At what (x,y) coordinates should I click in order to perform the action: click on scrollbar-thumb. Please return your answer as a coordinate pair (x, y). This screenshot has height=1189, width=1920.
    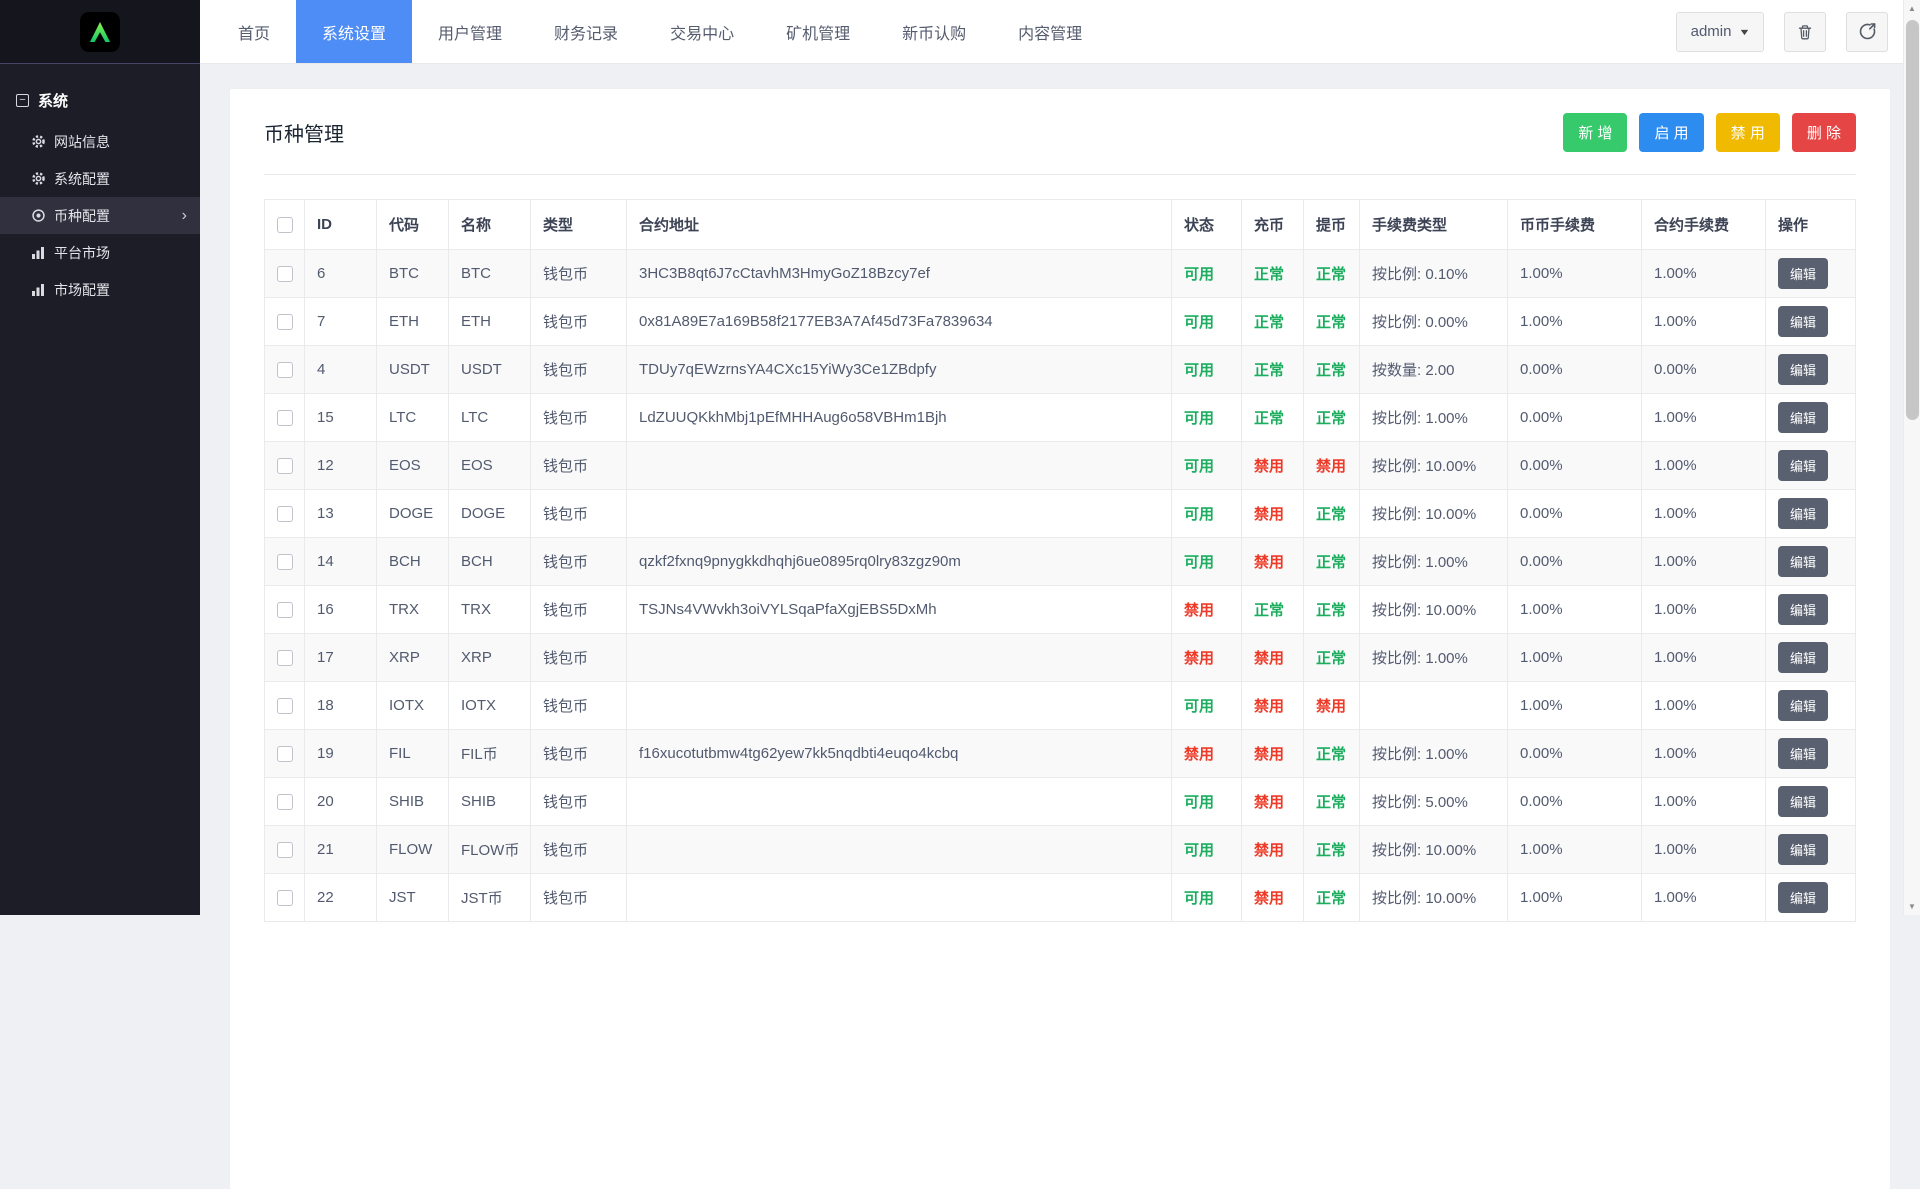
    Looking at the image, I should click on (1912, 220).